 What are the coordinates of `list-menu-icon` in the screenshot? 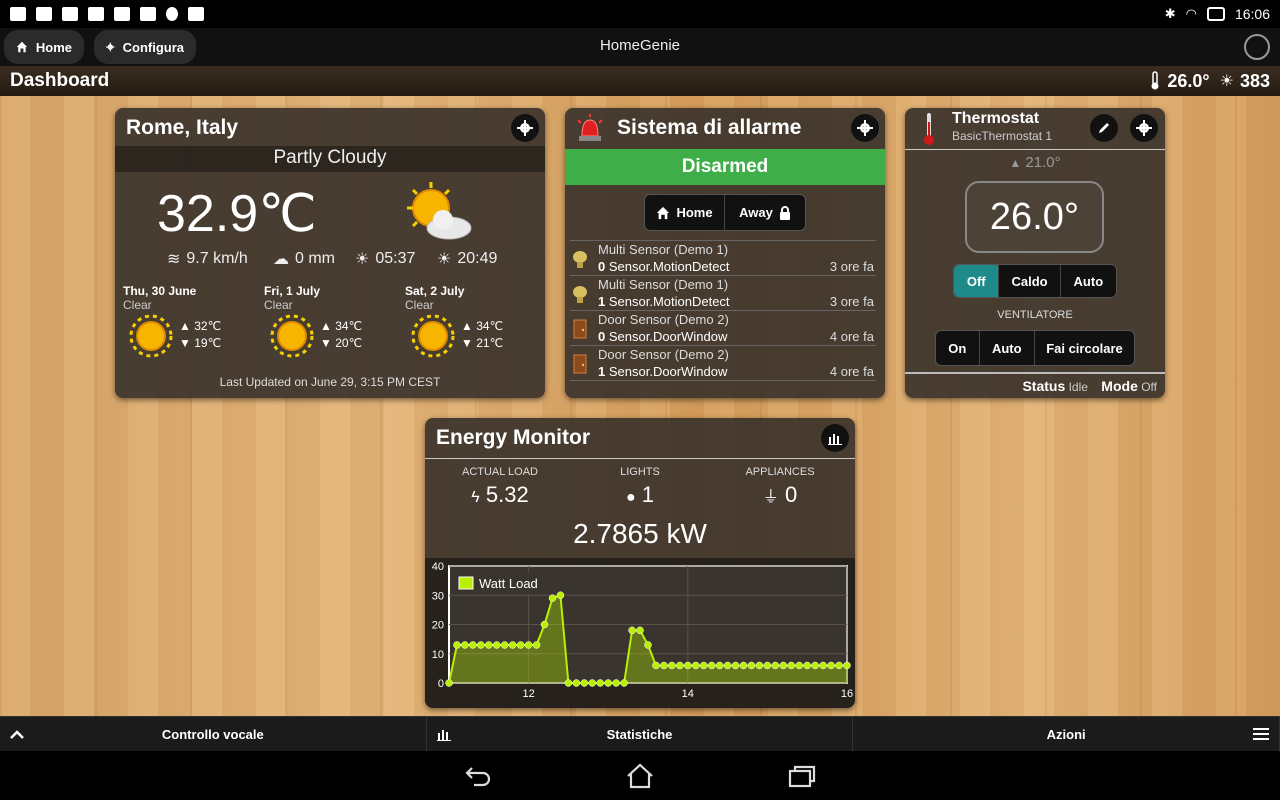 It's located at (1261, 734).